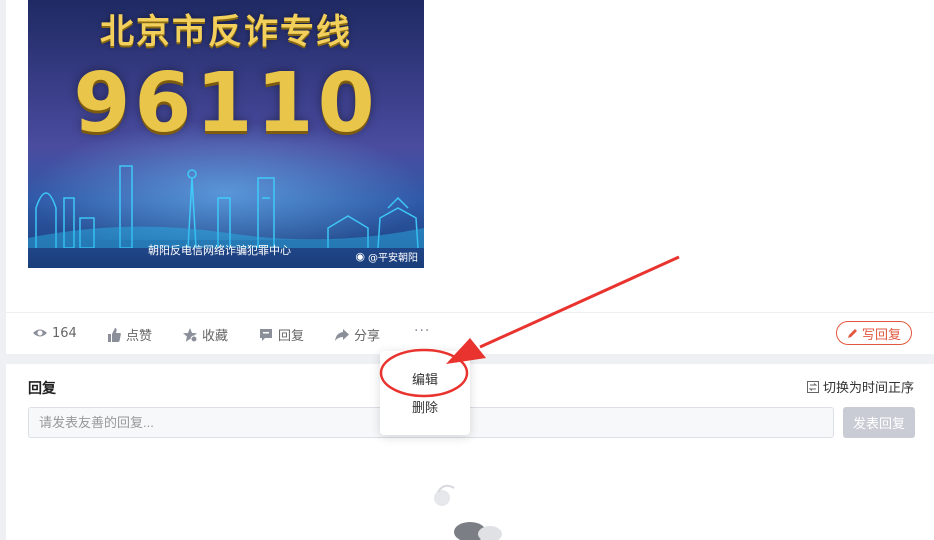 The height and width of the screenshot is (540, 934). Describe the element at coordinates (879, 422) in the screenshot. I see `post-reply-button: 发表回复` at that location.